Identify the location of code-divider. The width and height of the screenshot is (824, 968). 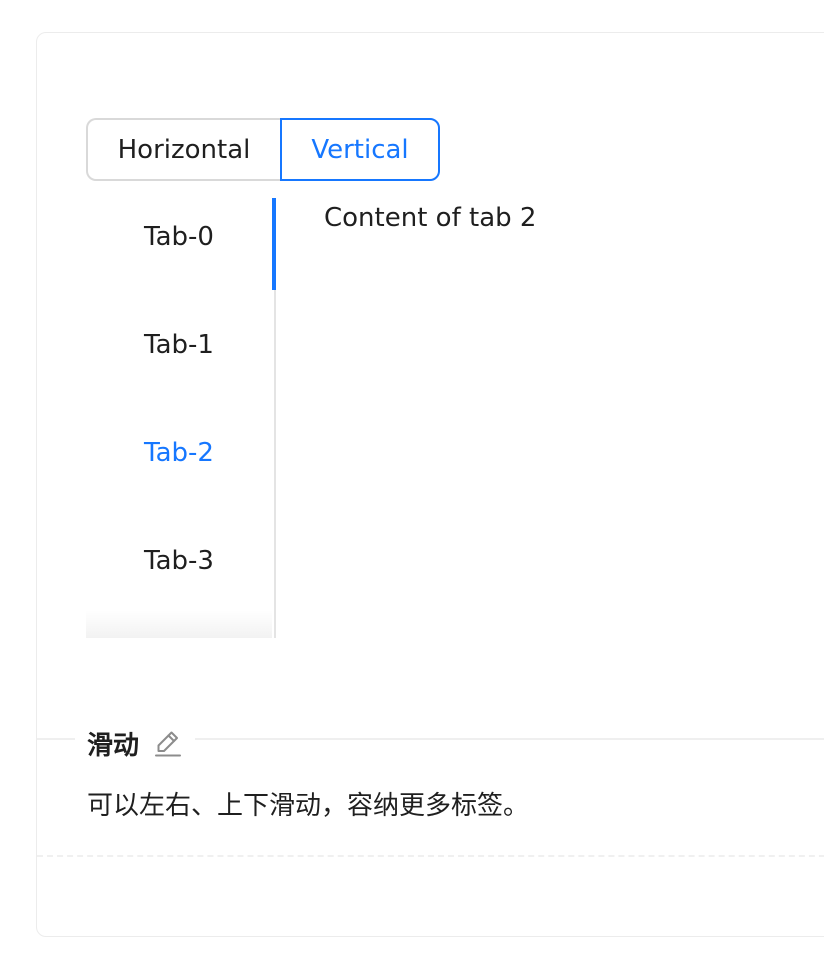
(430, 856).